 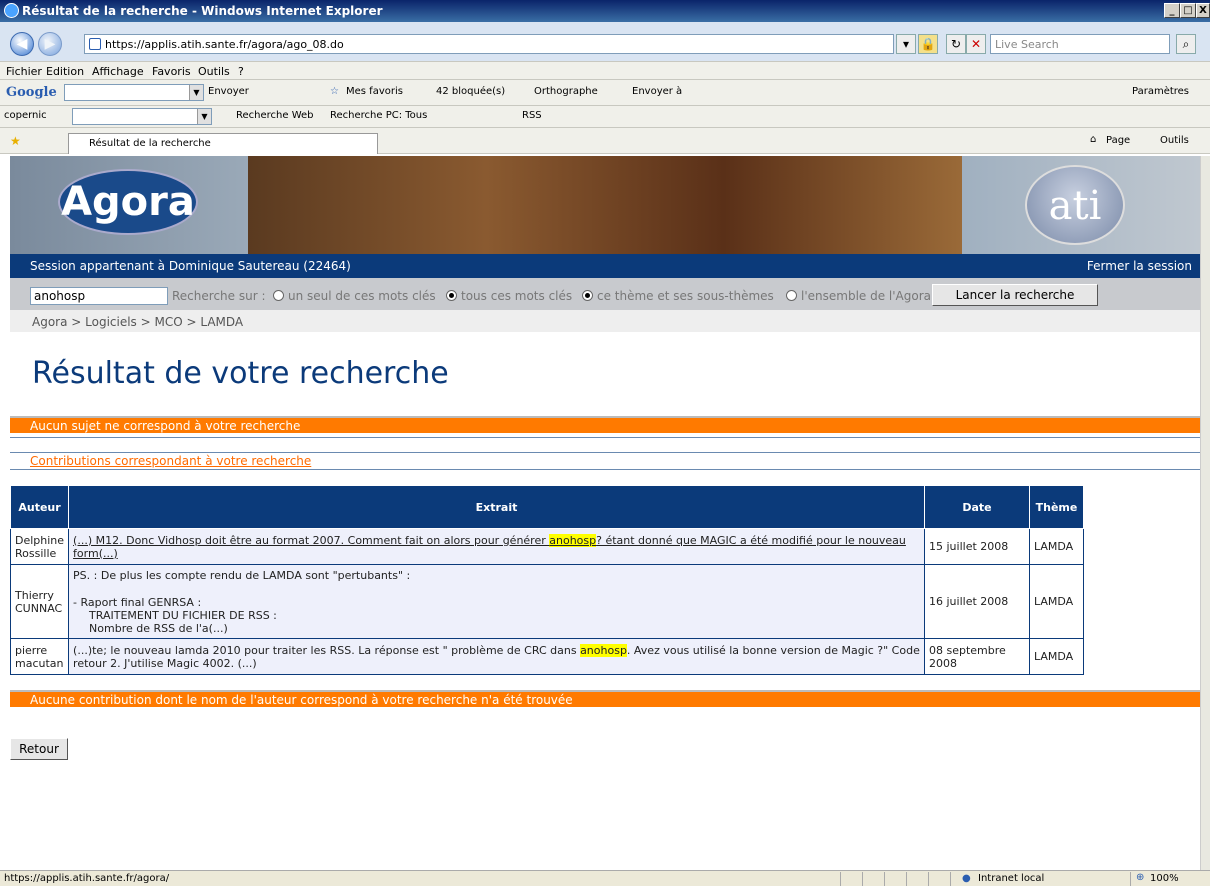 I want to click on extrait-line: - Raport final GENRSA :, so click(x=137, y=602).